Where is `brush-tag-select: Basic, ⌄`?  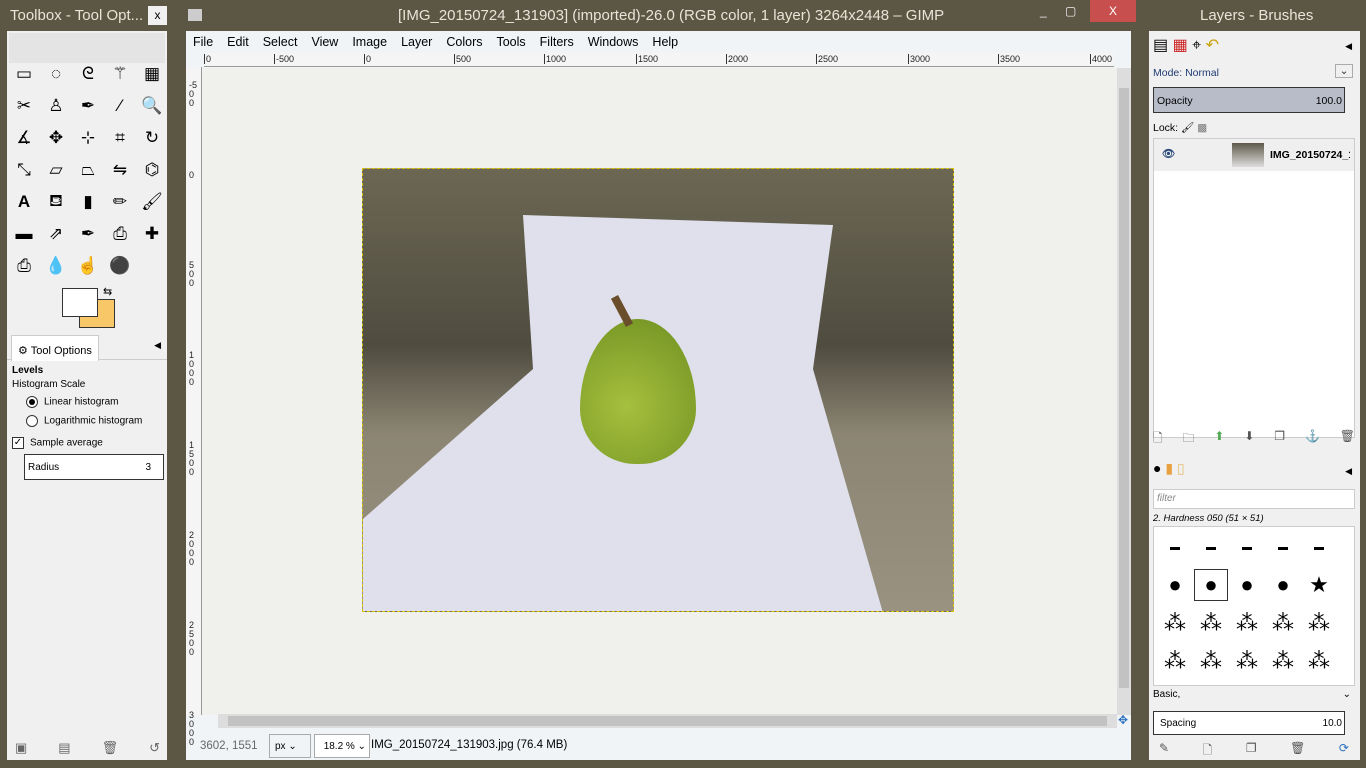 brush-tag-select: Basic, ⌄ is located at coordinates (1254, 694).